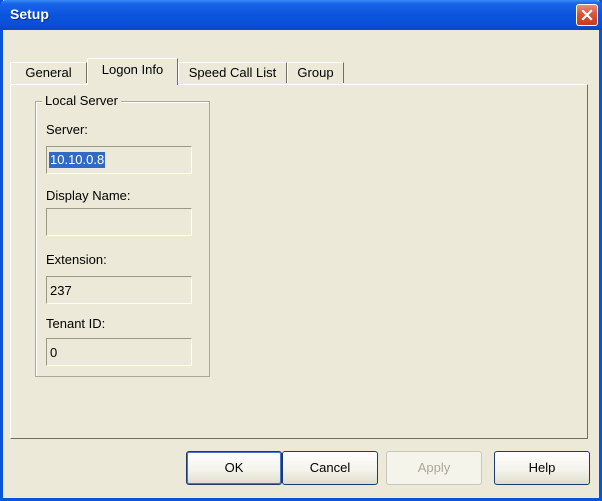 The height and width of the screenshot is (501, 602). What do you see at coordinates (29, 14) in the screenshot?
I see `window-title: Setup` at bounding box center [29, 14].